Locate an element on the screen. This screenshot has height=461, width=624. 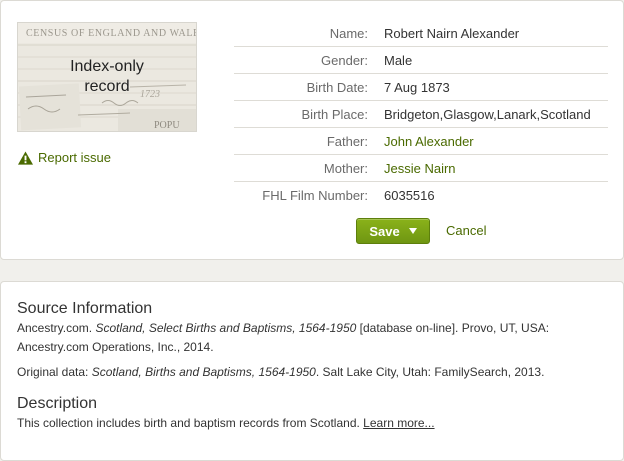
report-issue-link: Report issue is located at coordinates (64, 157).